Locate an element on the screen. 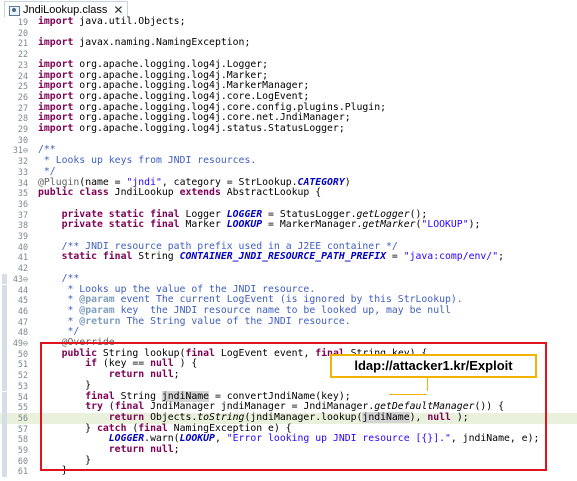 Image resolution: width=577 pixels, height=481 pixels. line-number: 32 is located at coordinates (22, 161).